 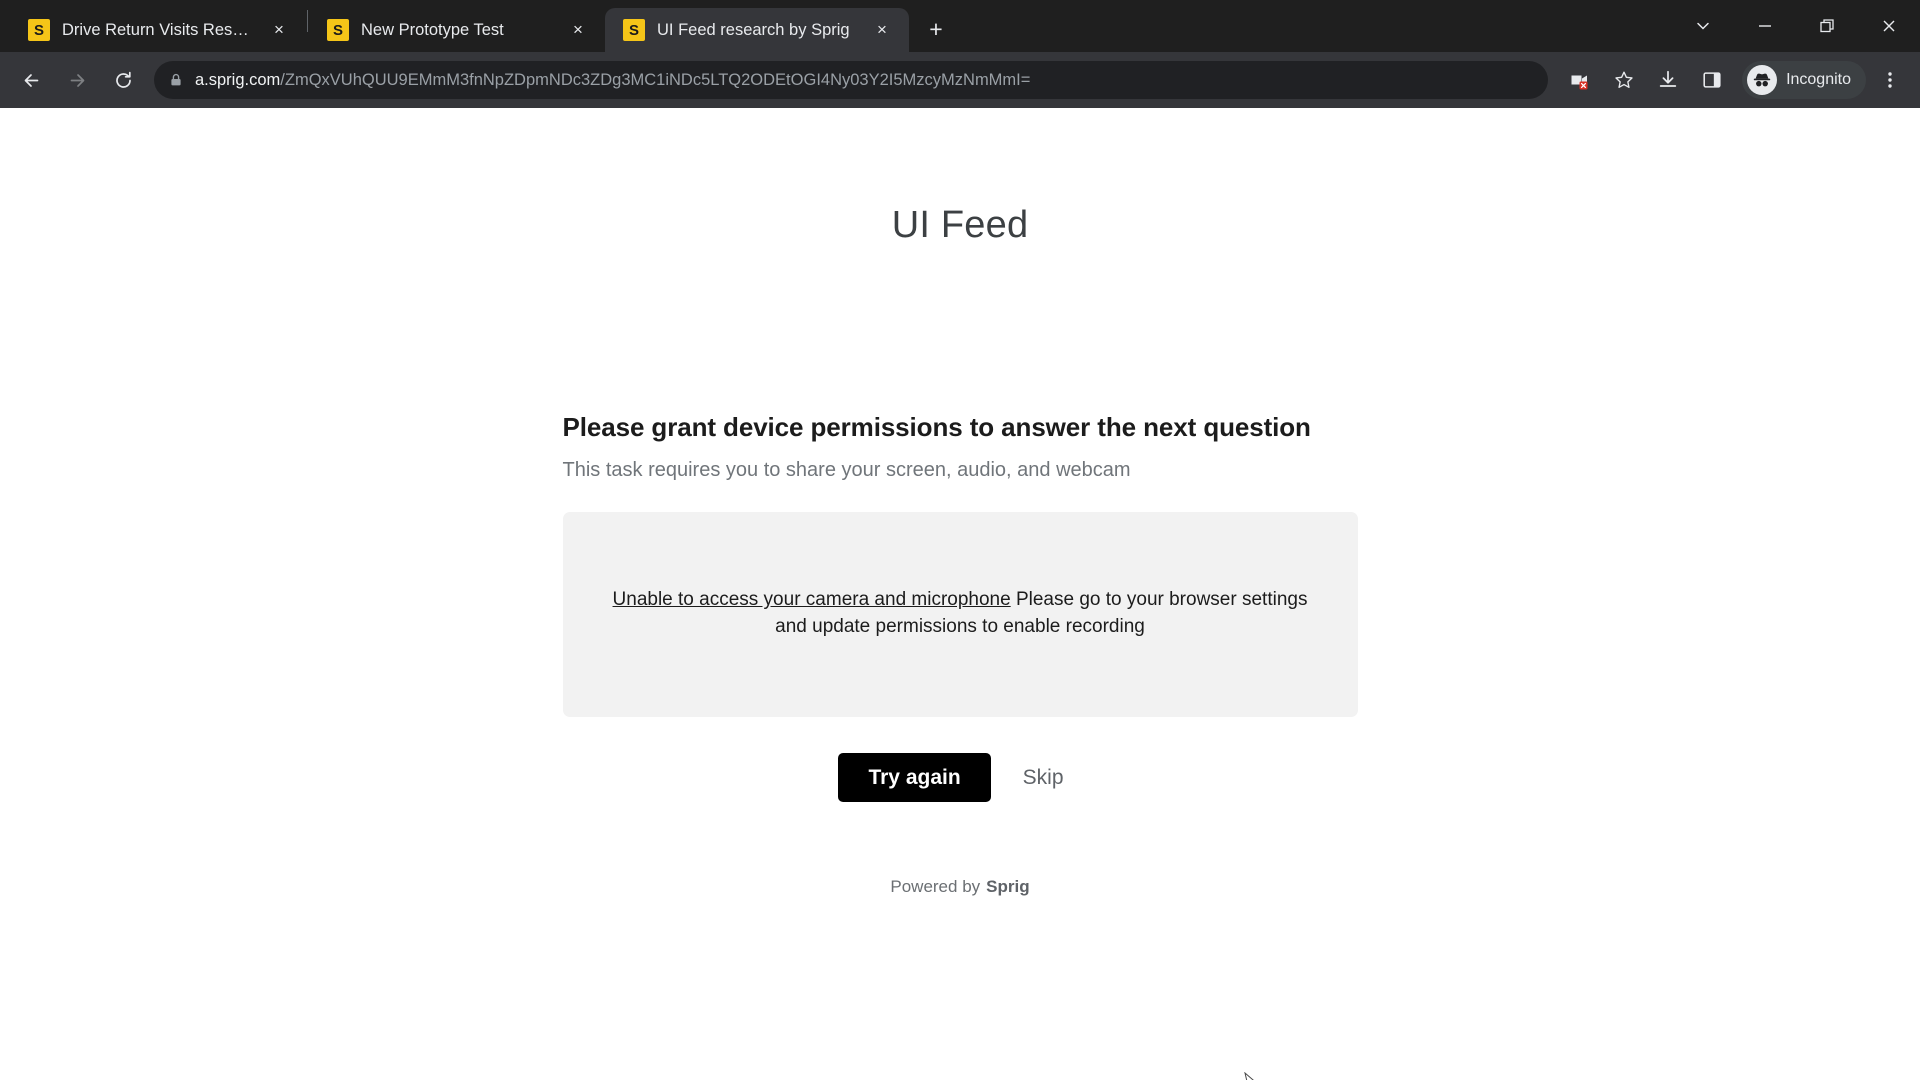 I want to click on three-dot-menu-icon, so click(x=1890, y=80).